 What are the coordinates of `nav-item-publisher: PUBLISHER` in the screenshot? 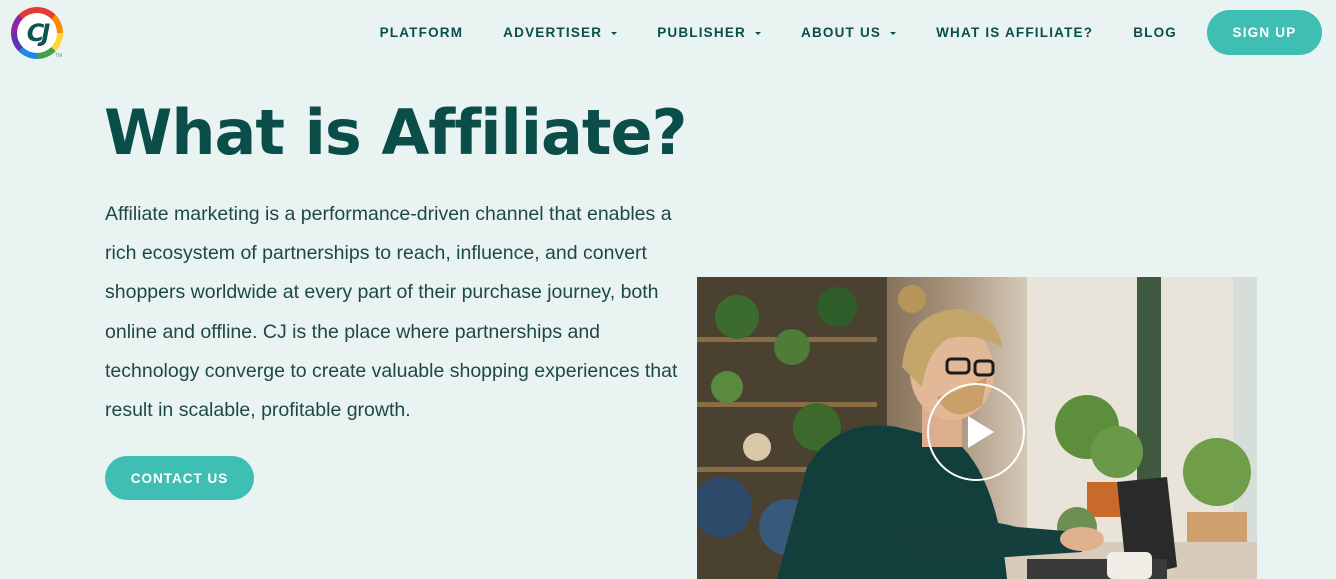 It's located at (709, 32).